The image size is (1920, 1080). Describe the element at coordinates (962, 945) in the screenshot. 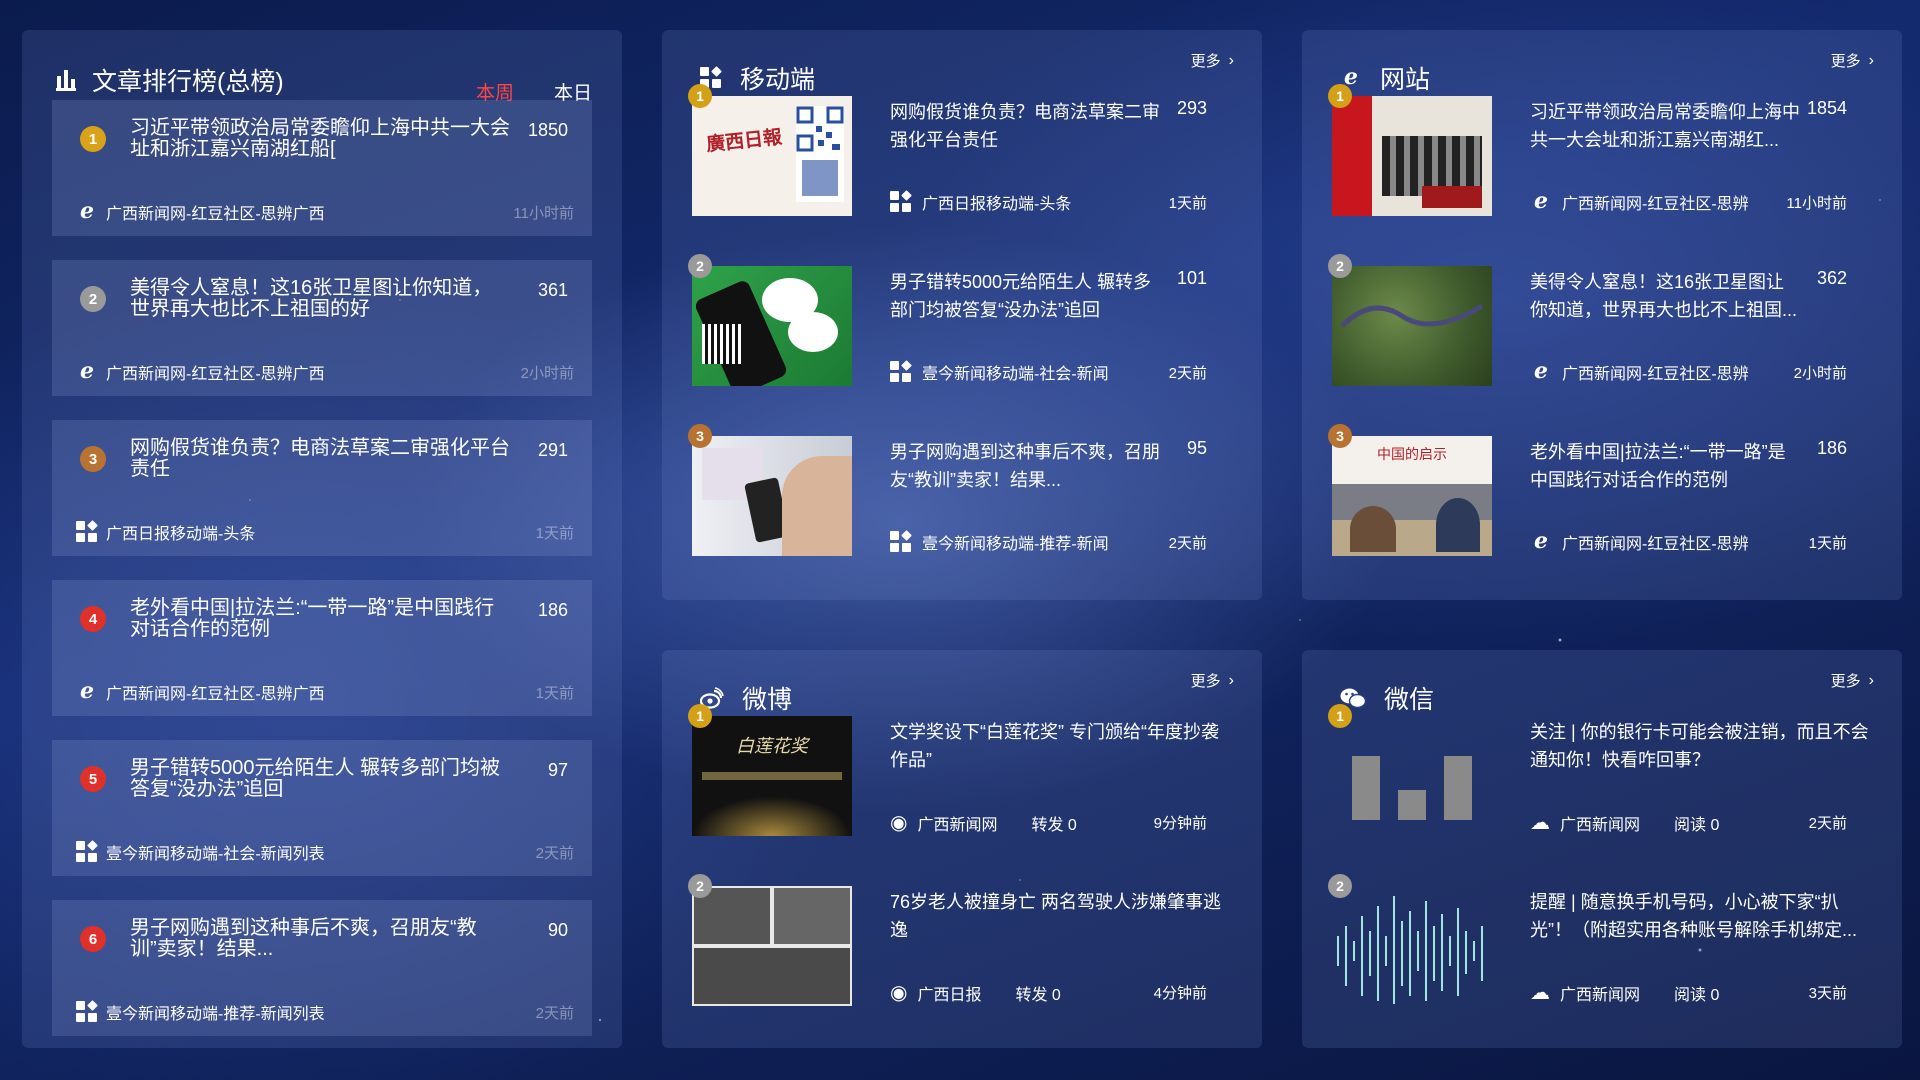

I see `weibo-item: 2 76岁老人被撞身亡 两名驾驶人涉嫌肇事逃逸 ◉ 广西日报 转发 0 4分钟前` at that location.